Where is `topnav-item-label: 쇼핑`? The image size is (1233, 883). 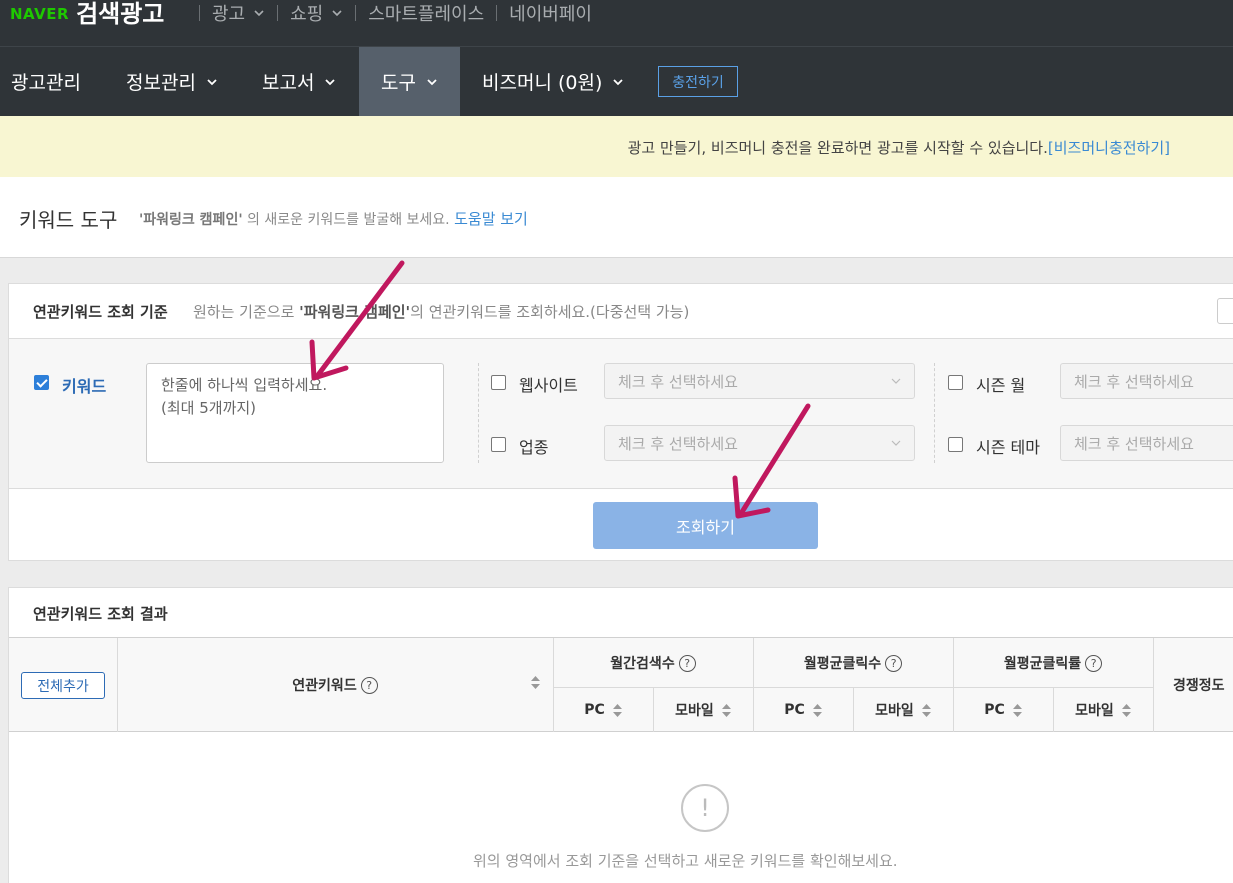 topnav-item-label: 쇼핑 is located at coordinates (307, 14).